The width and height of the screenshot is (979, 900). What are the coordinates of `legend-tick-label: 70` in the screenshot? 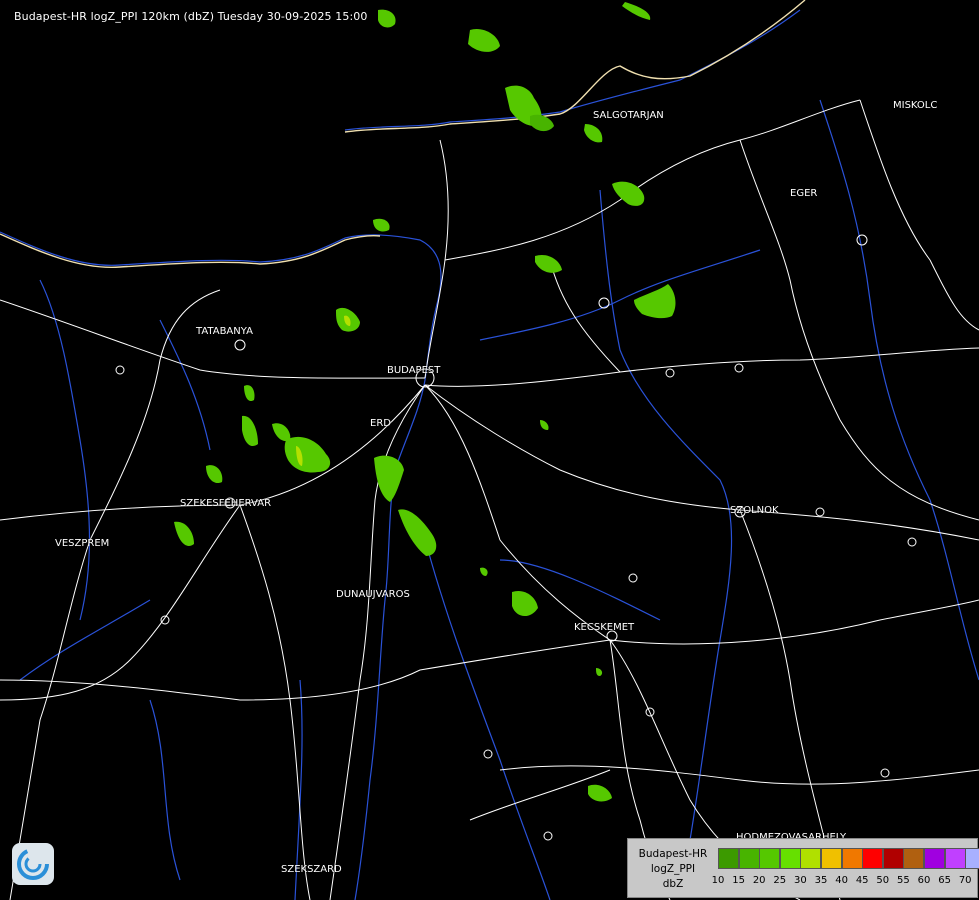 It's located at (965, 880).